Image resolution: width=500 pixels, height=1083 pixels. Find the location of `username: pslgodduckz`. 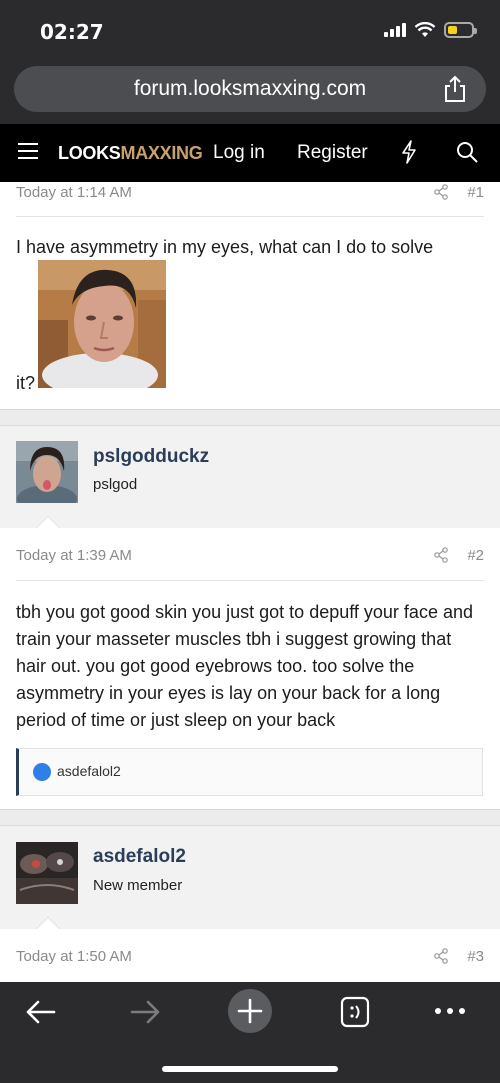

username: pslgodduckz is located at coordinates (151, 457).